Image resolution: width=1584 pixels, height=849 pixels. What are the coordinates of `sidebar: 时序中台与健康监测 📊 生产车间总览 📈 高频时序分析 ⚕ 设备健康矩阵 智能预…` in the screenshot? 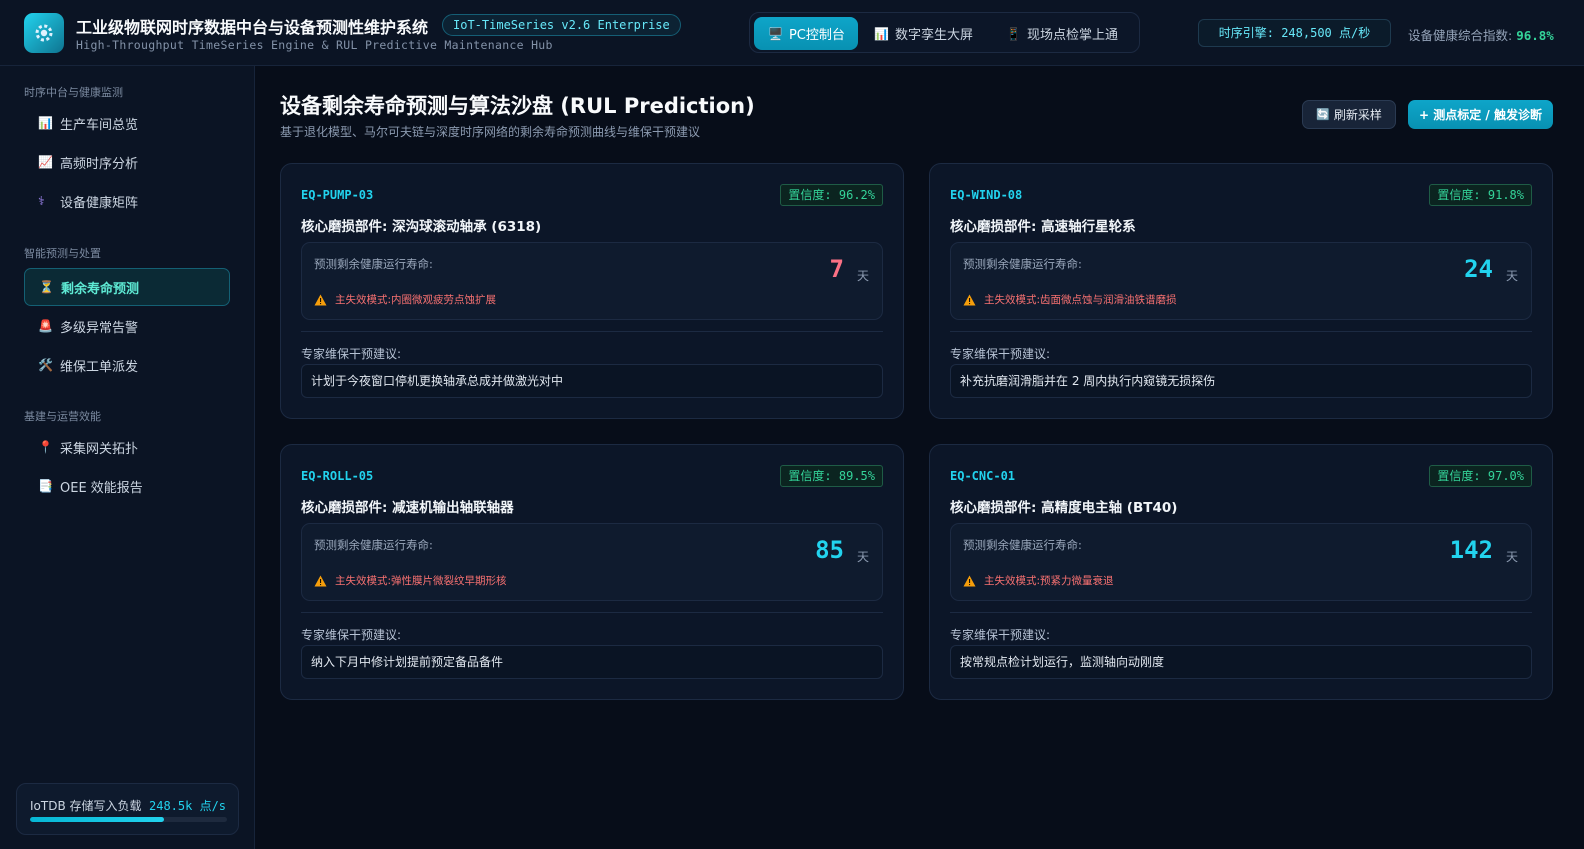 It's located at (127, 457).